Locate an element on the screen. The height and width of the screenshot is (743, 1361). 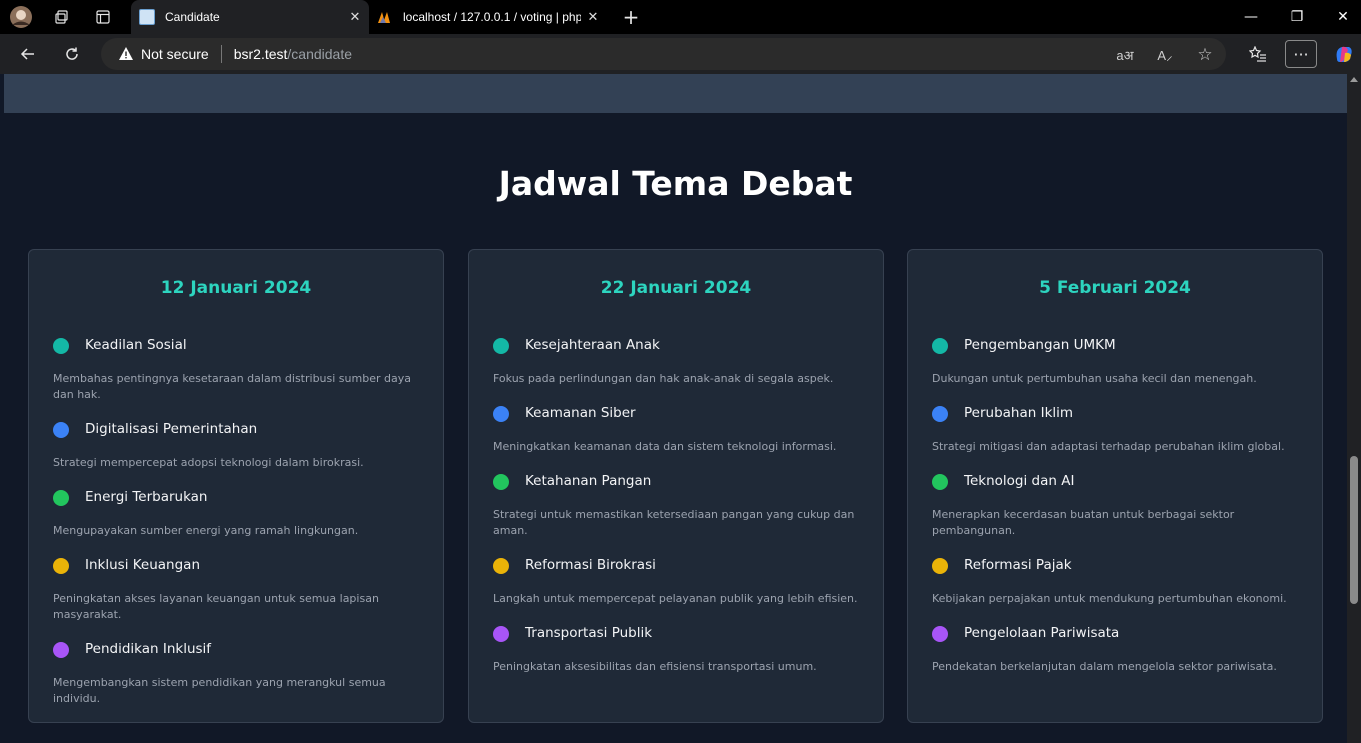
topic-name: Pengembangan UMKM is located at coordinates (1040, 345).